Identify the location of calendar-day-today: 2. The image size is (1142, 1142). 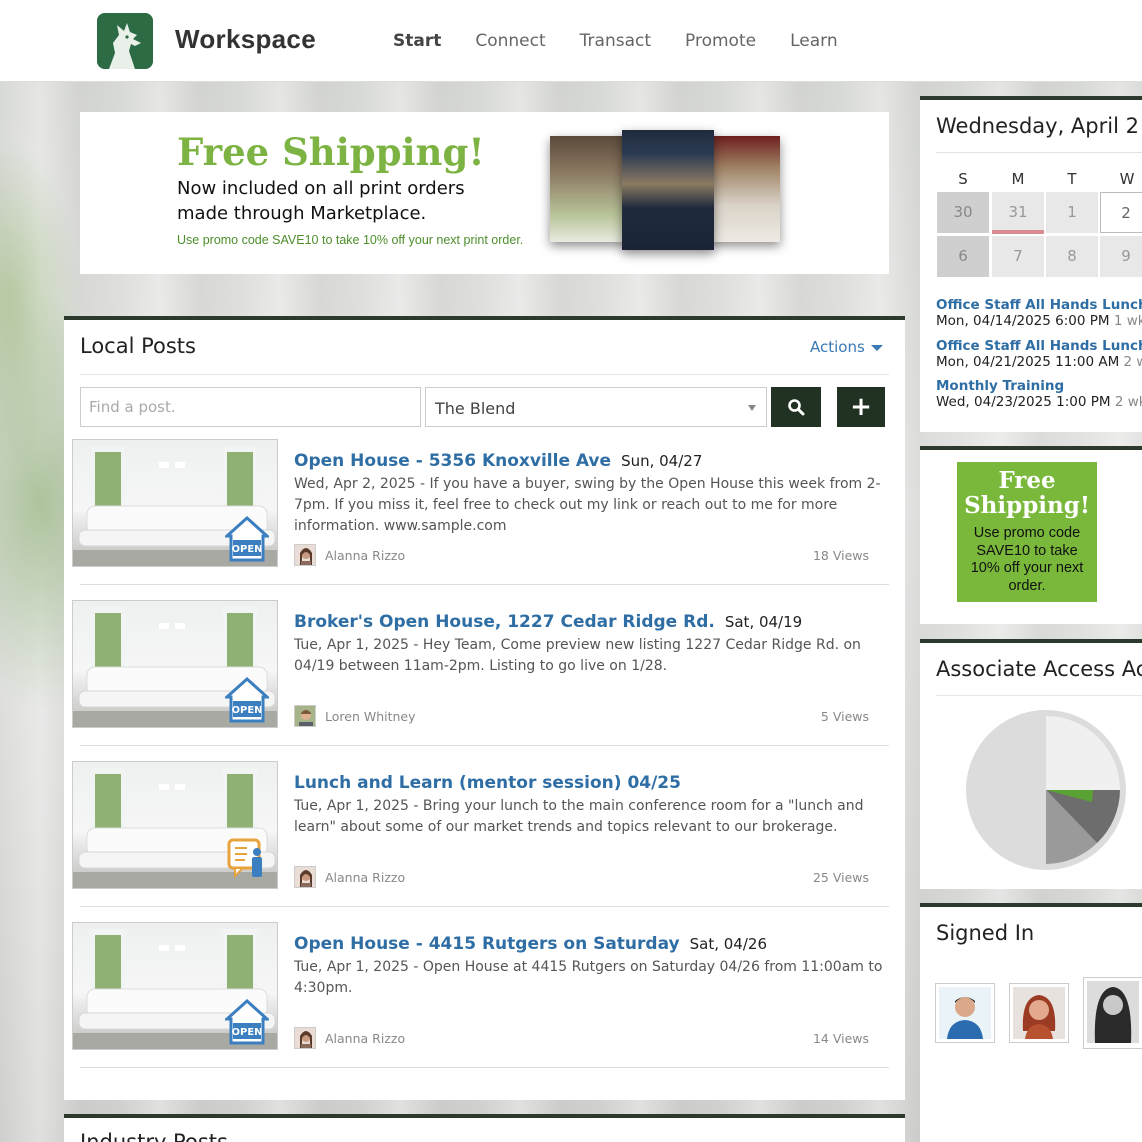
(1121, 212).